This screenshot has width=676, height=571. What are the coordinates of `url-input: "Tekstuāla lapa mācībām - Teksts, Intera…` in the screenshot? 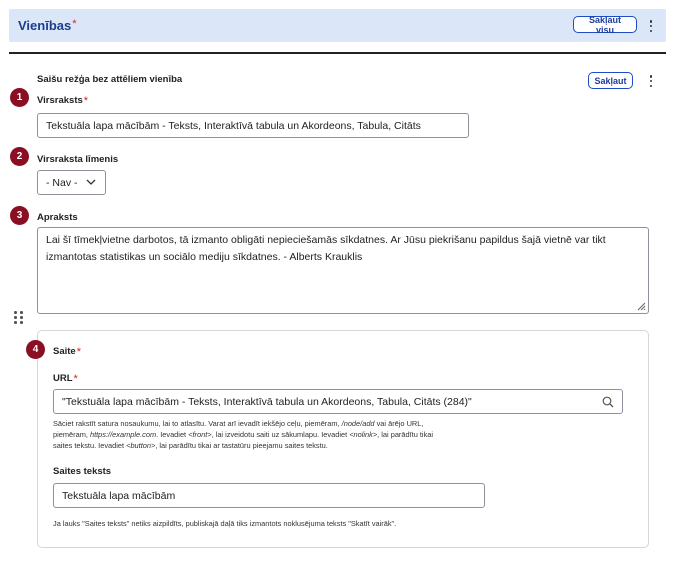 It's located at (338, 401).